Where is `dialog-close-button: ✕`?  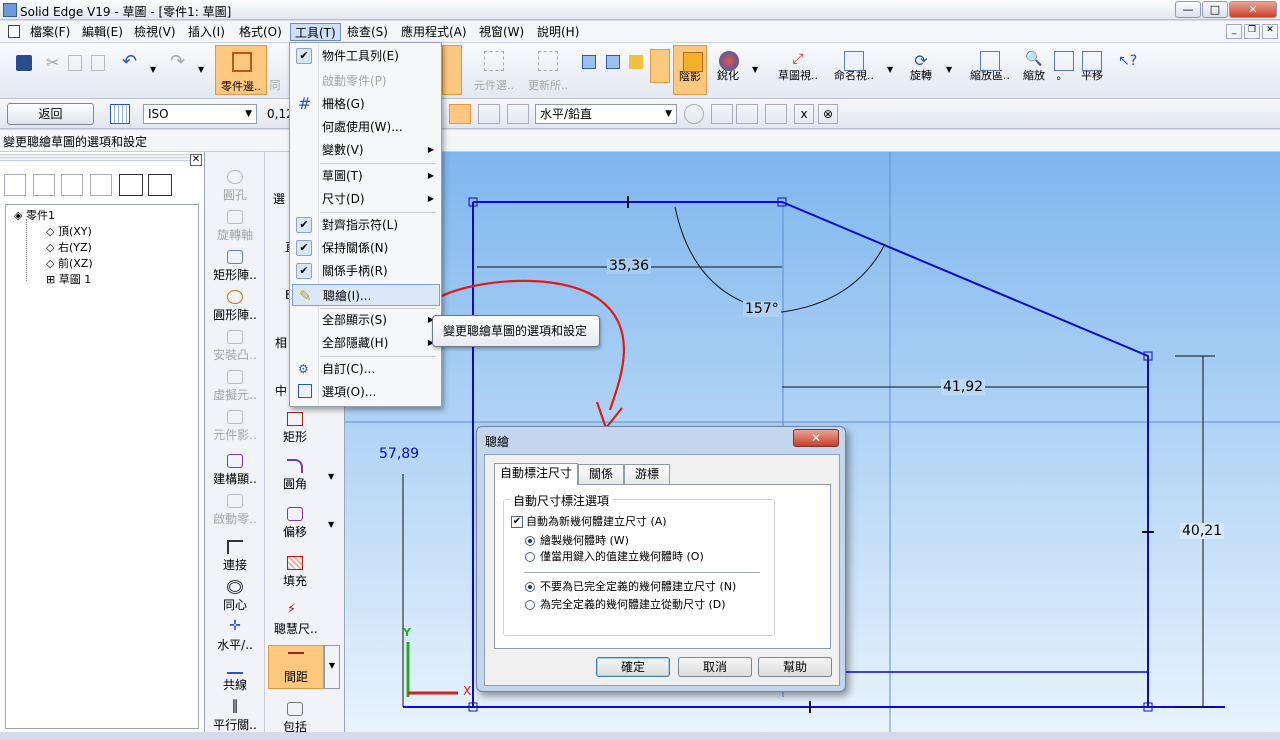
dialog-close-button: ✕ is located at coordinates (816, 438).